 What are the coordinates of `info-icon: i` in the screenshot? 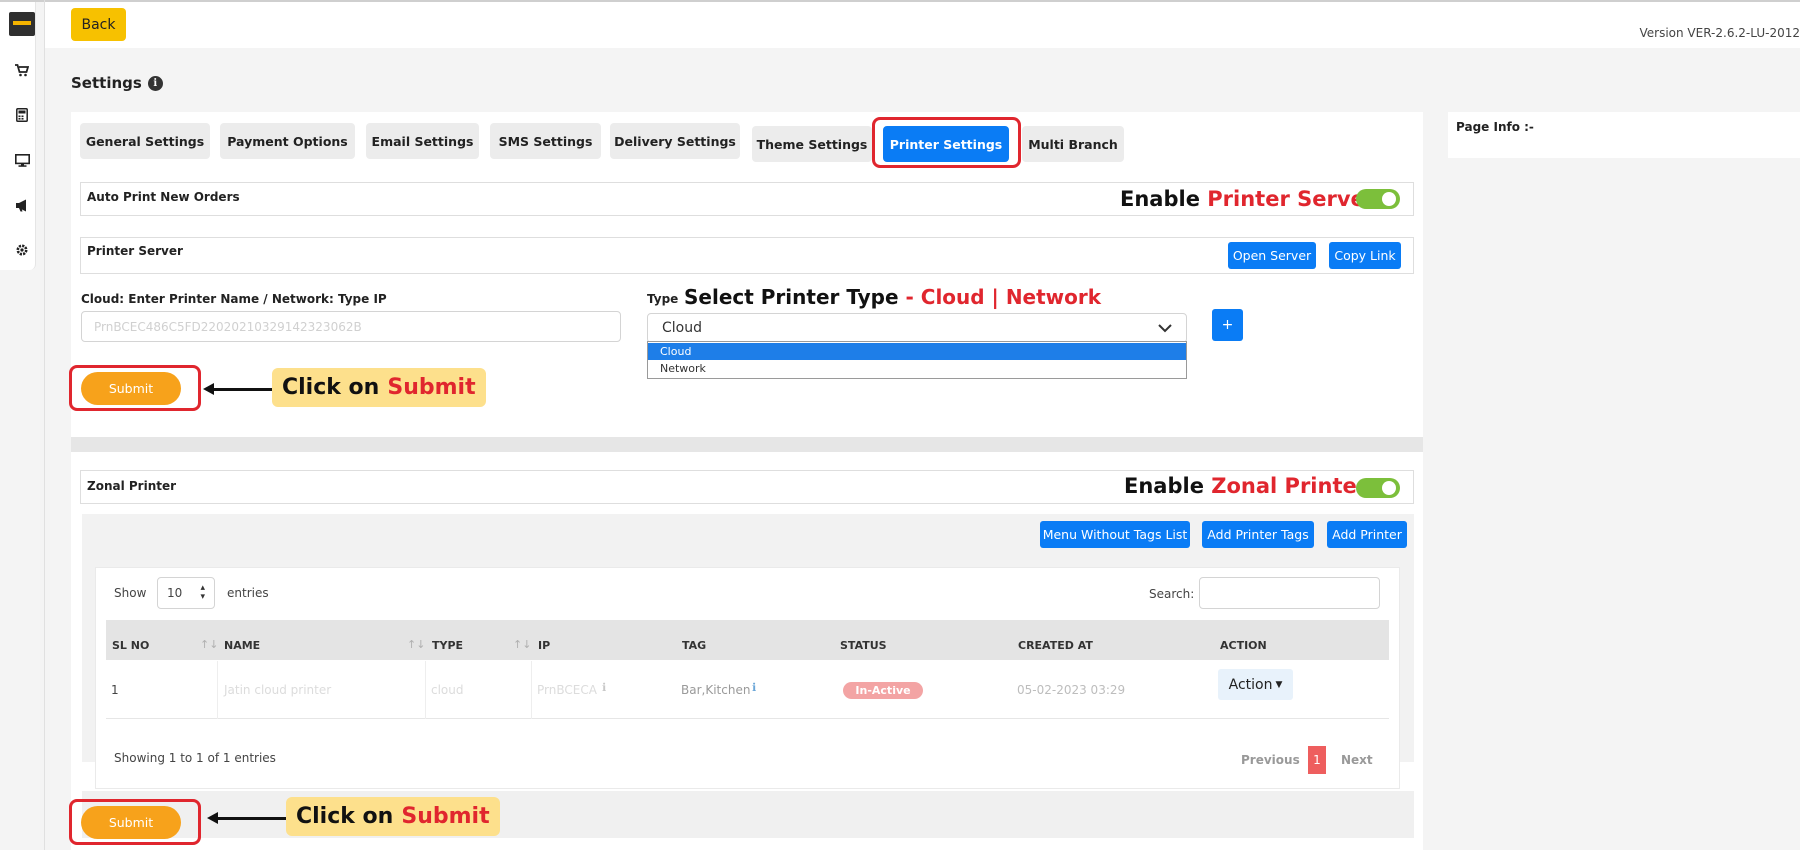 It's located at (155, 83).